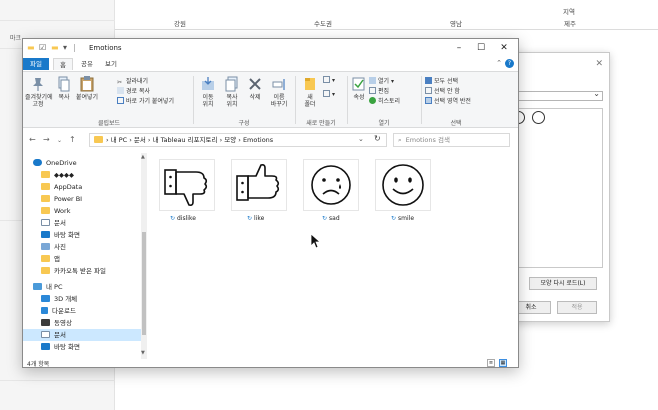 The image size is (658, 410). I want to click on desktop-icon, so click(45, 346).